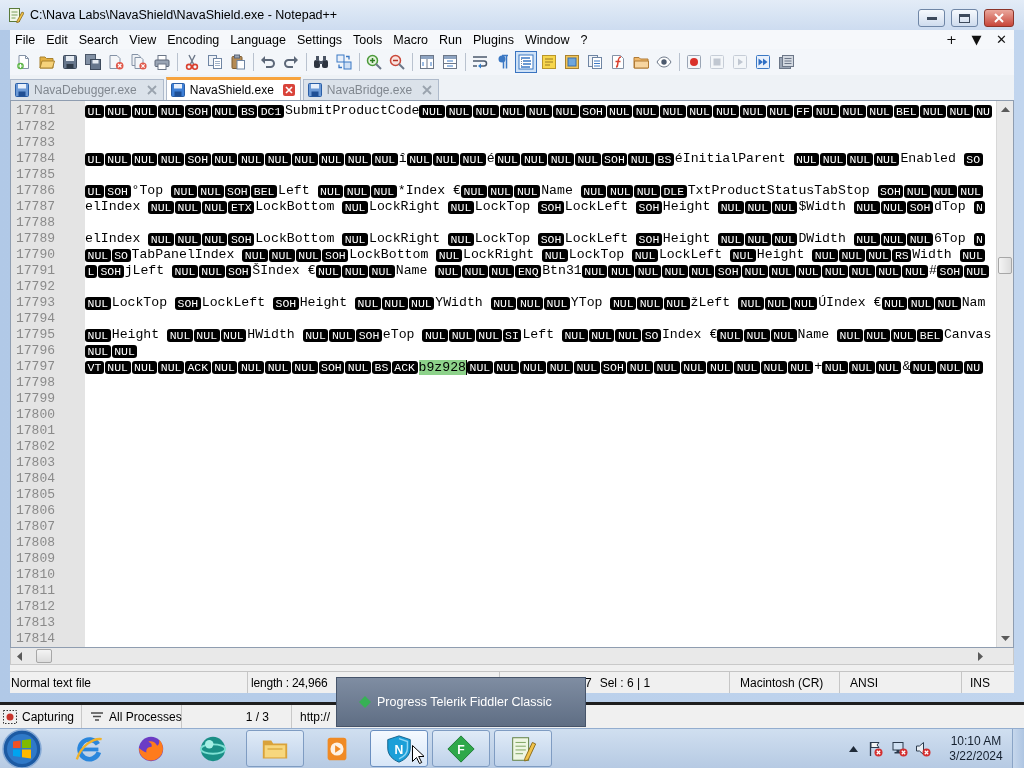 The image size is (1024, 768). What do you see at coordinates (368, 39) in the screenshot?
I see `menu-item: Tools` at bounding box center [368, 39].